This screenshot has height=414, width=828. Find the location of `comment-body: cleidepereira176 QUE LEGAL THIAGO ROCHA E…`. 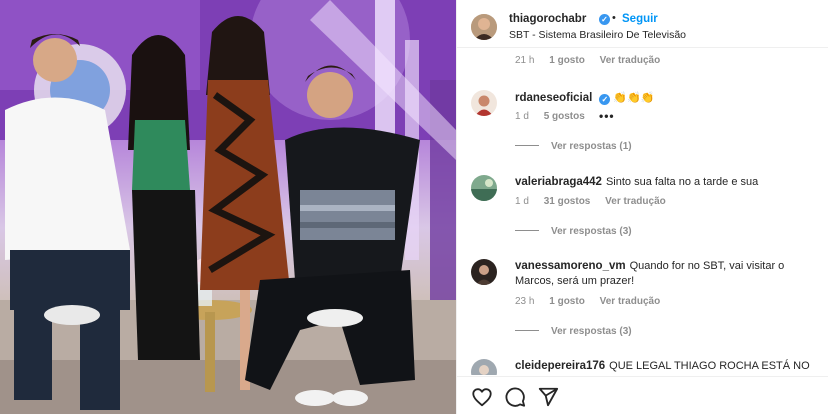

comment-body: cleidepereira176 QUE LEGAL THIAGO ROCHA E… is located at coordinates (670, 366).